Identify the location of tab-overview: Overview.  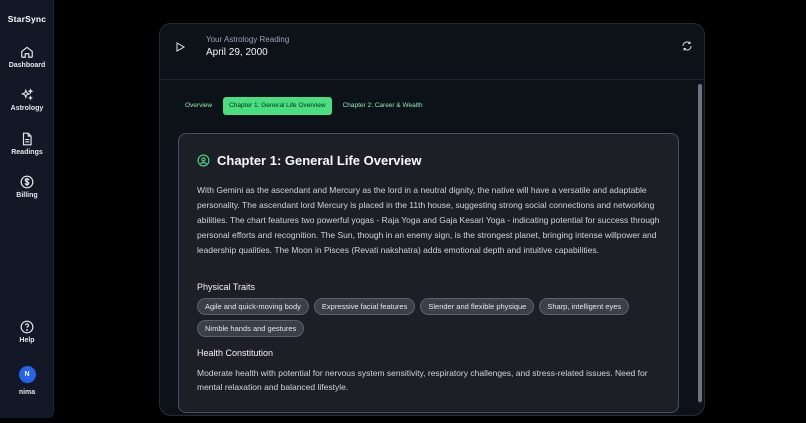
(198, 106).